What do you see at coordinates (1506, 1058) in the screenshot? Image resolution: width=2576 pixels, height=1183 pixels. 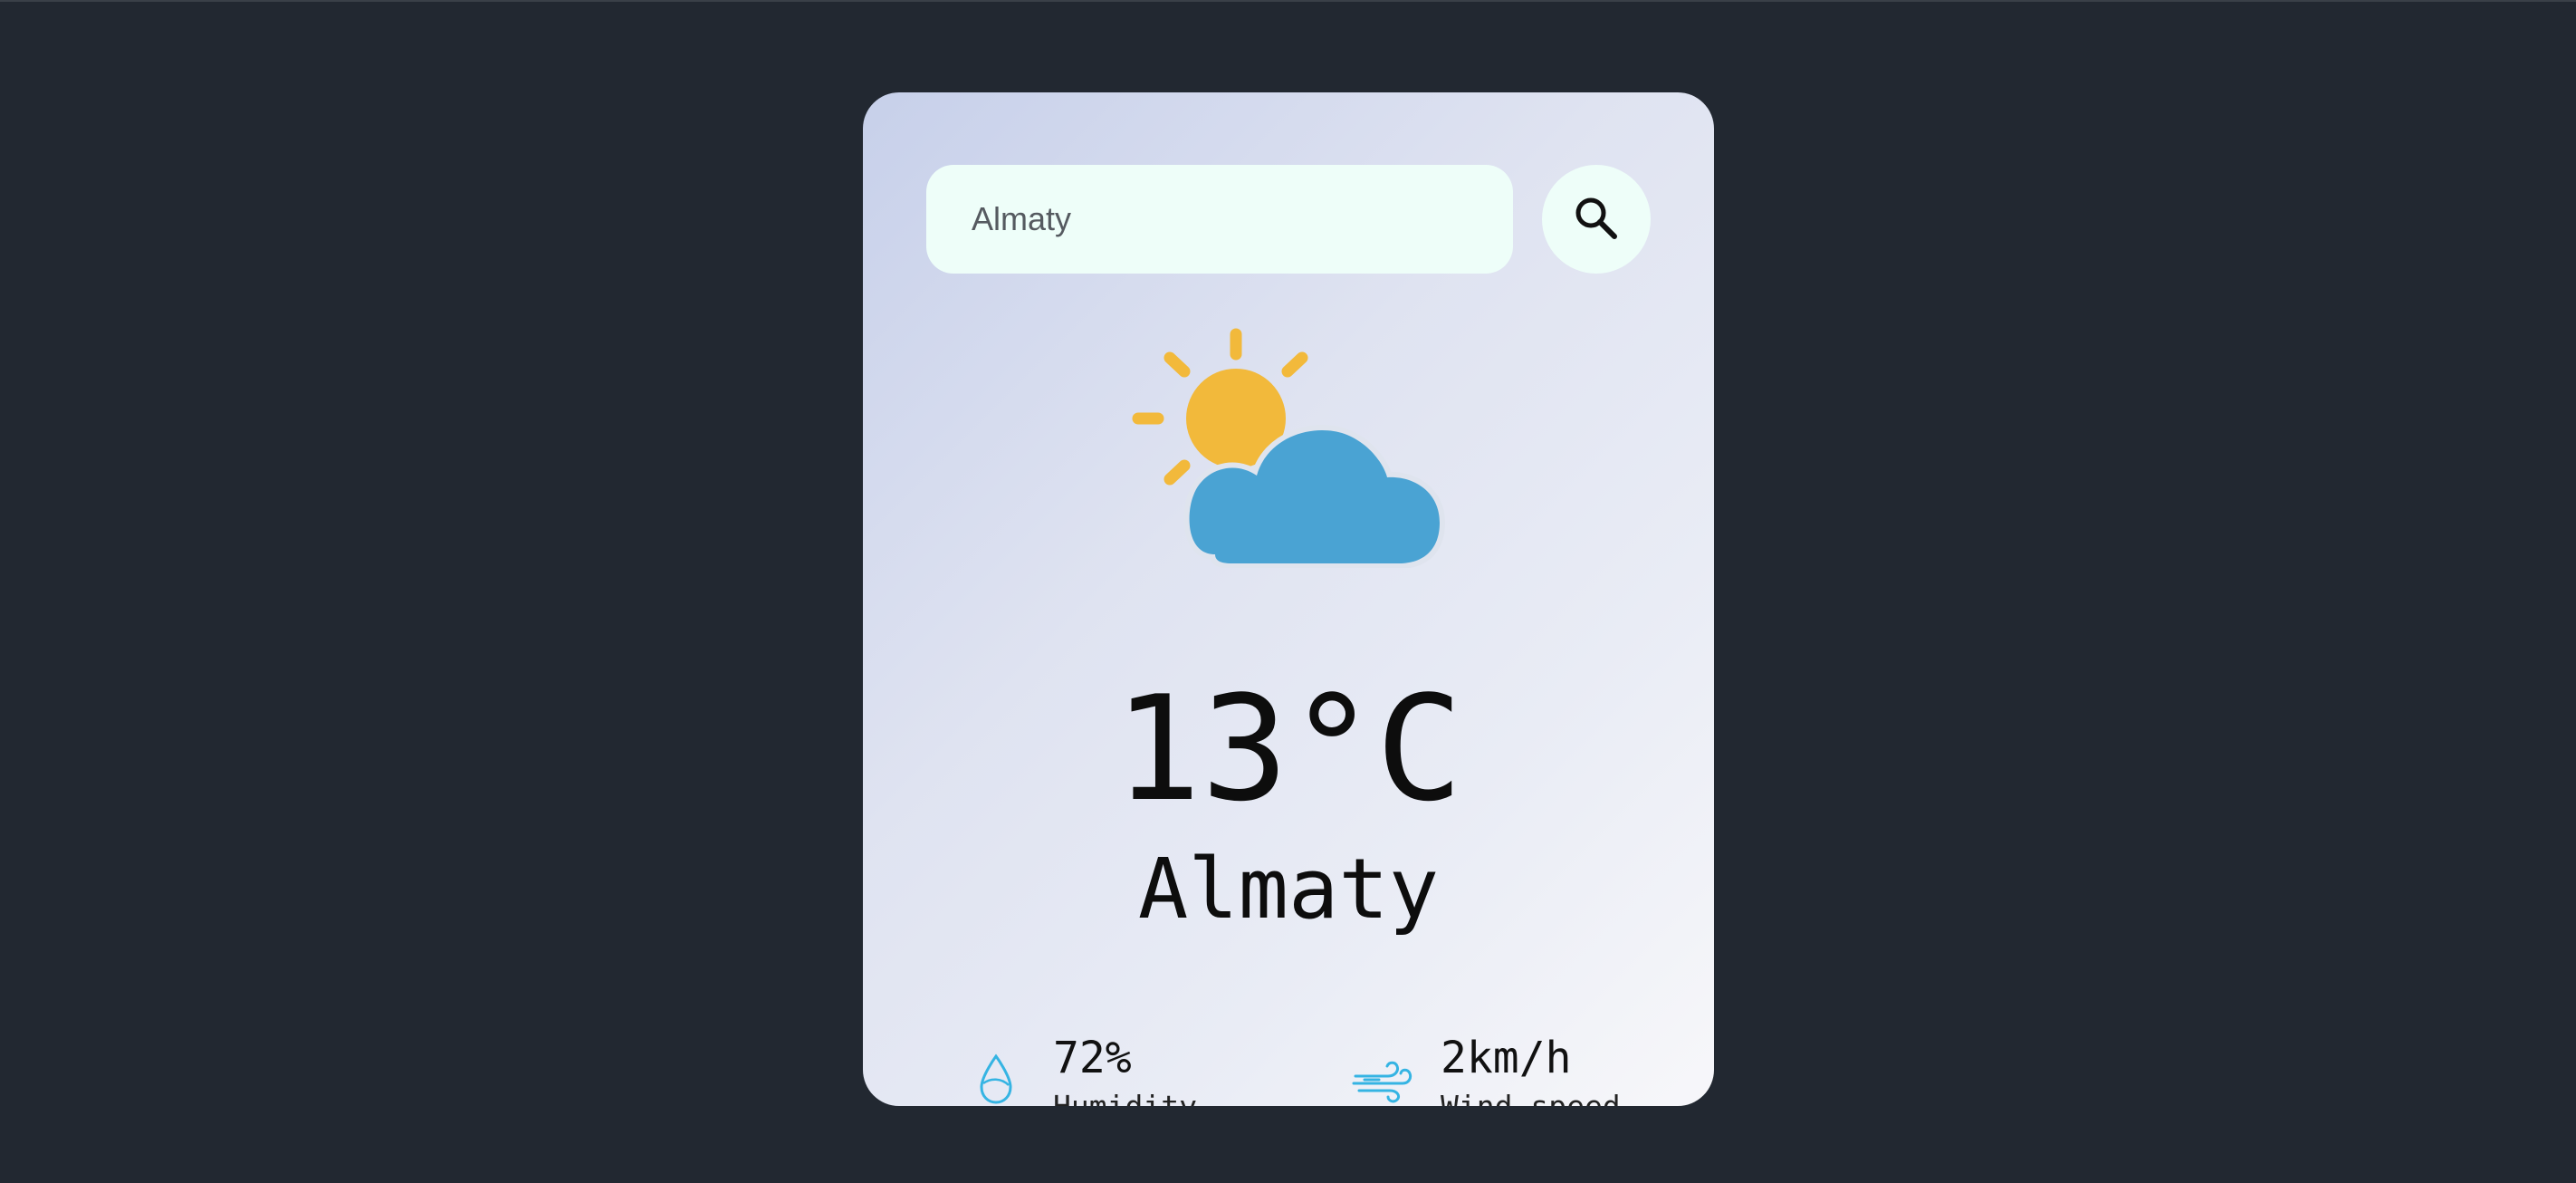 I see `wind-speed-value: 2km/h` at bounding box center [1506, 1058].